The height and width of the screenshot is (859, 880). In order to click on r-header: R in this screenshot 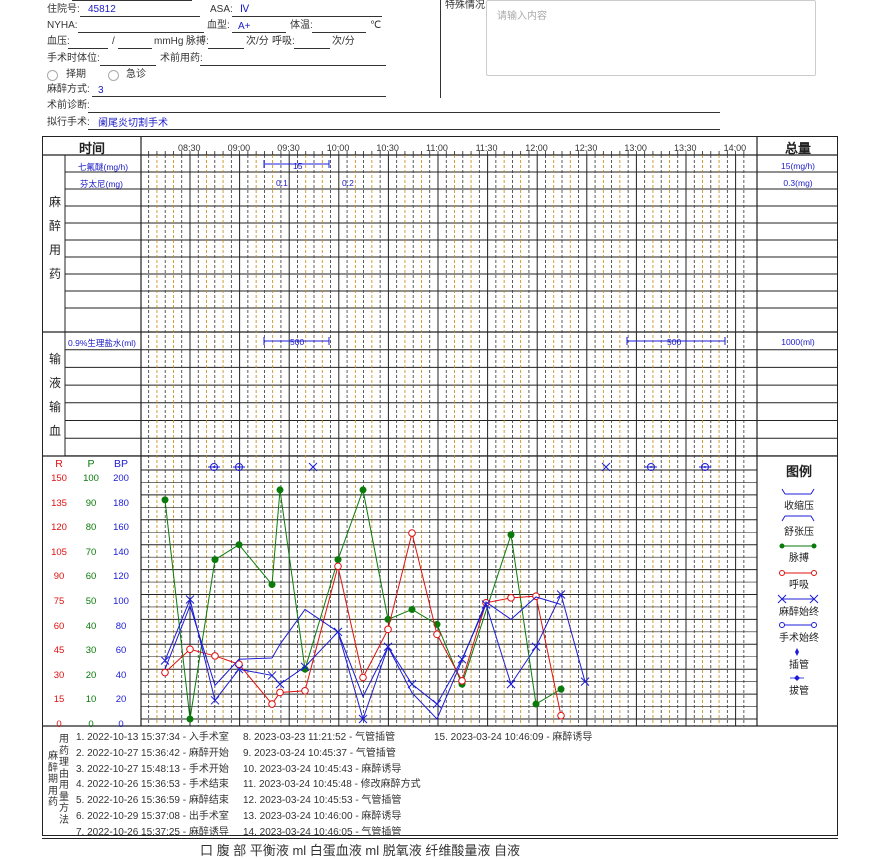, I will do `click(59, 464)`.